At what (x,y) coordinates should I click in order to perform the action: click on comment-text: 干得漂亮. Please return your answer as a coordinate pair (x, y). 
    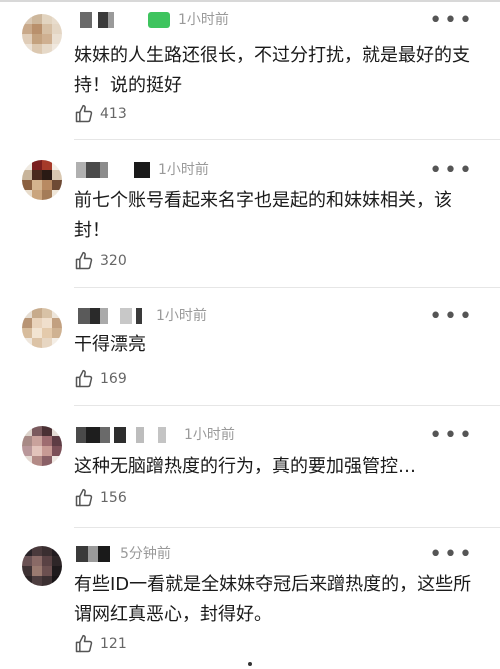
    Looking at the image, I should click on (110, 344).